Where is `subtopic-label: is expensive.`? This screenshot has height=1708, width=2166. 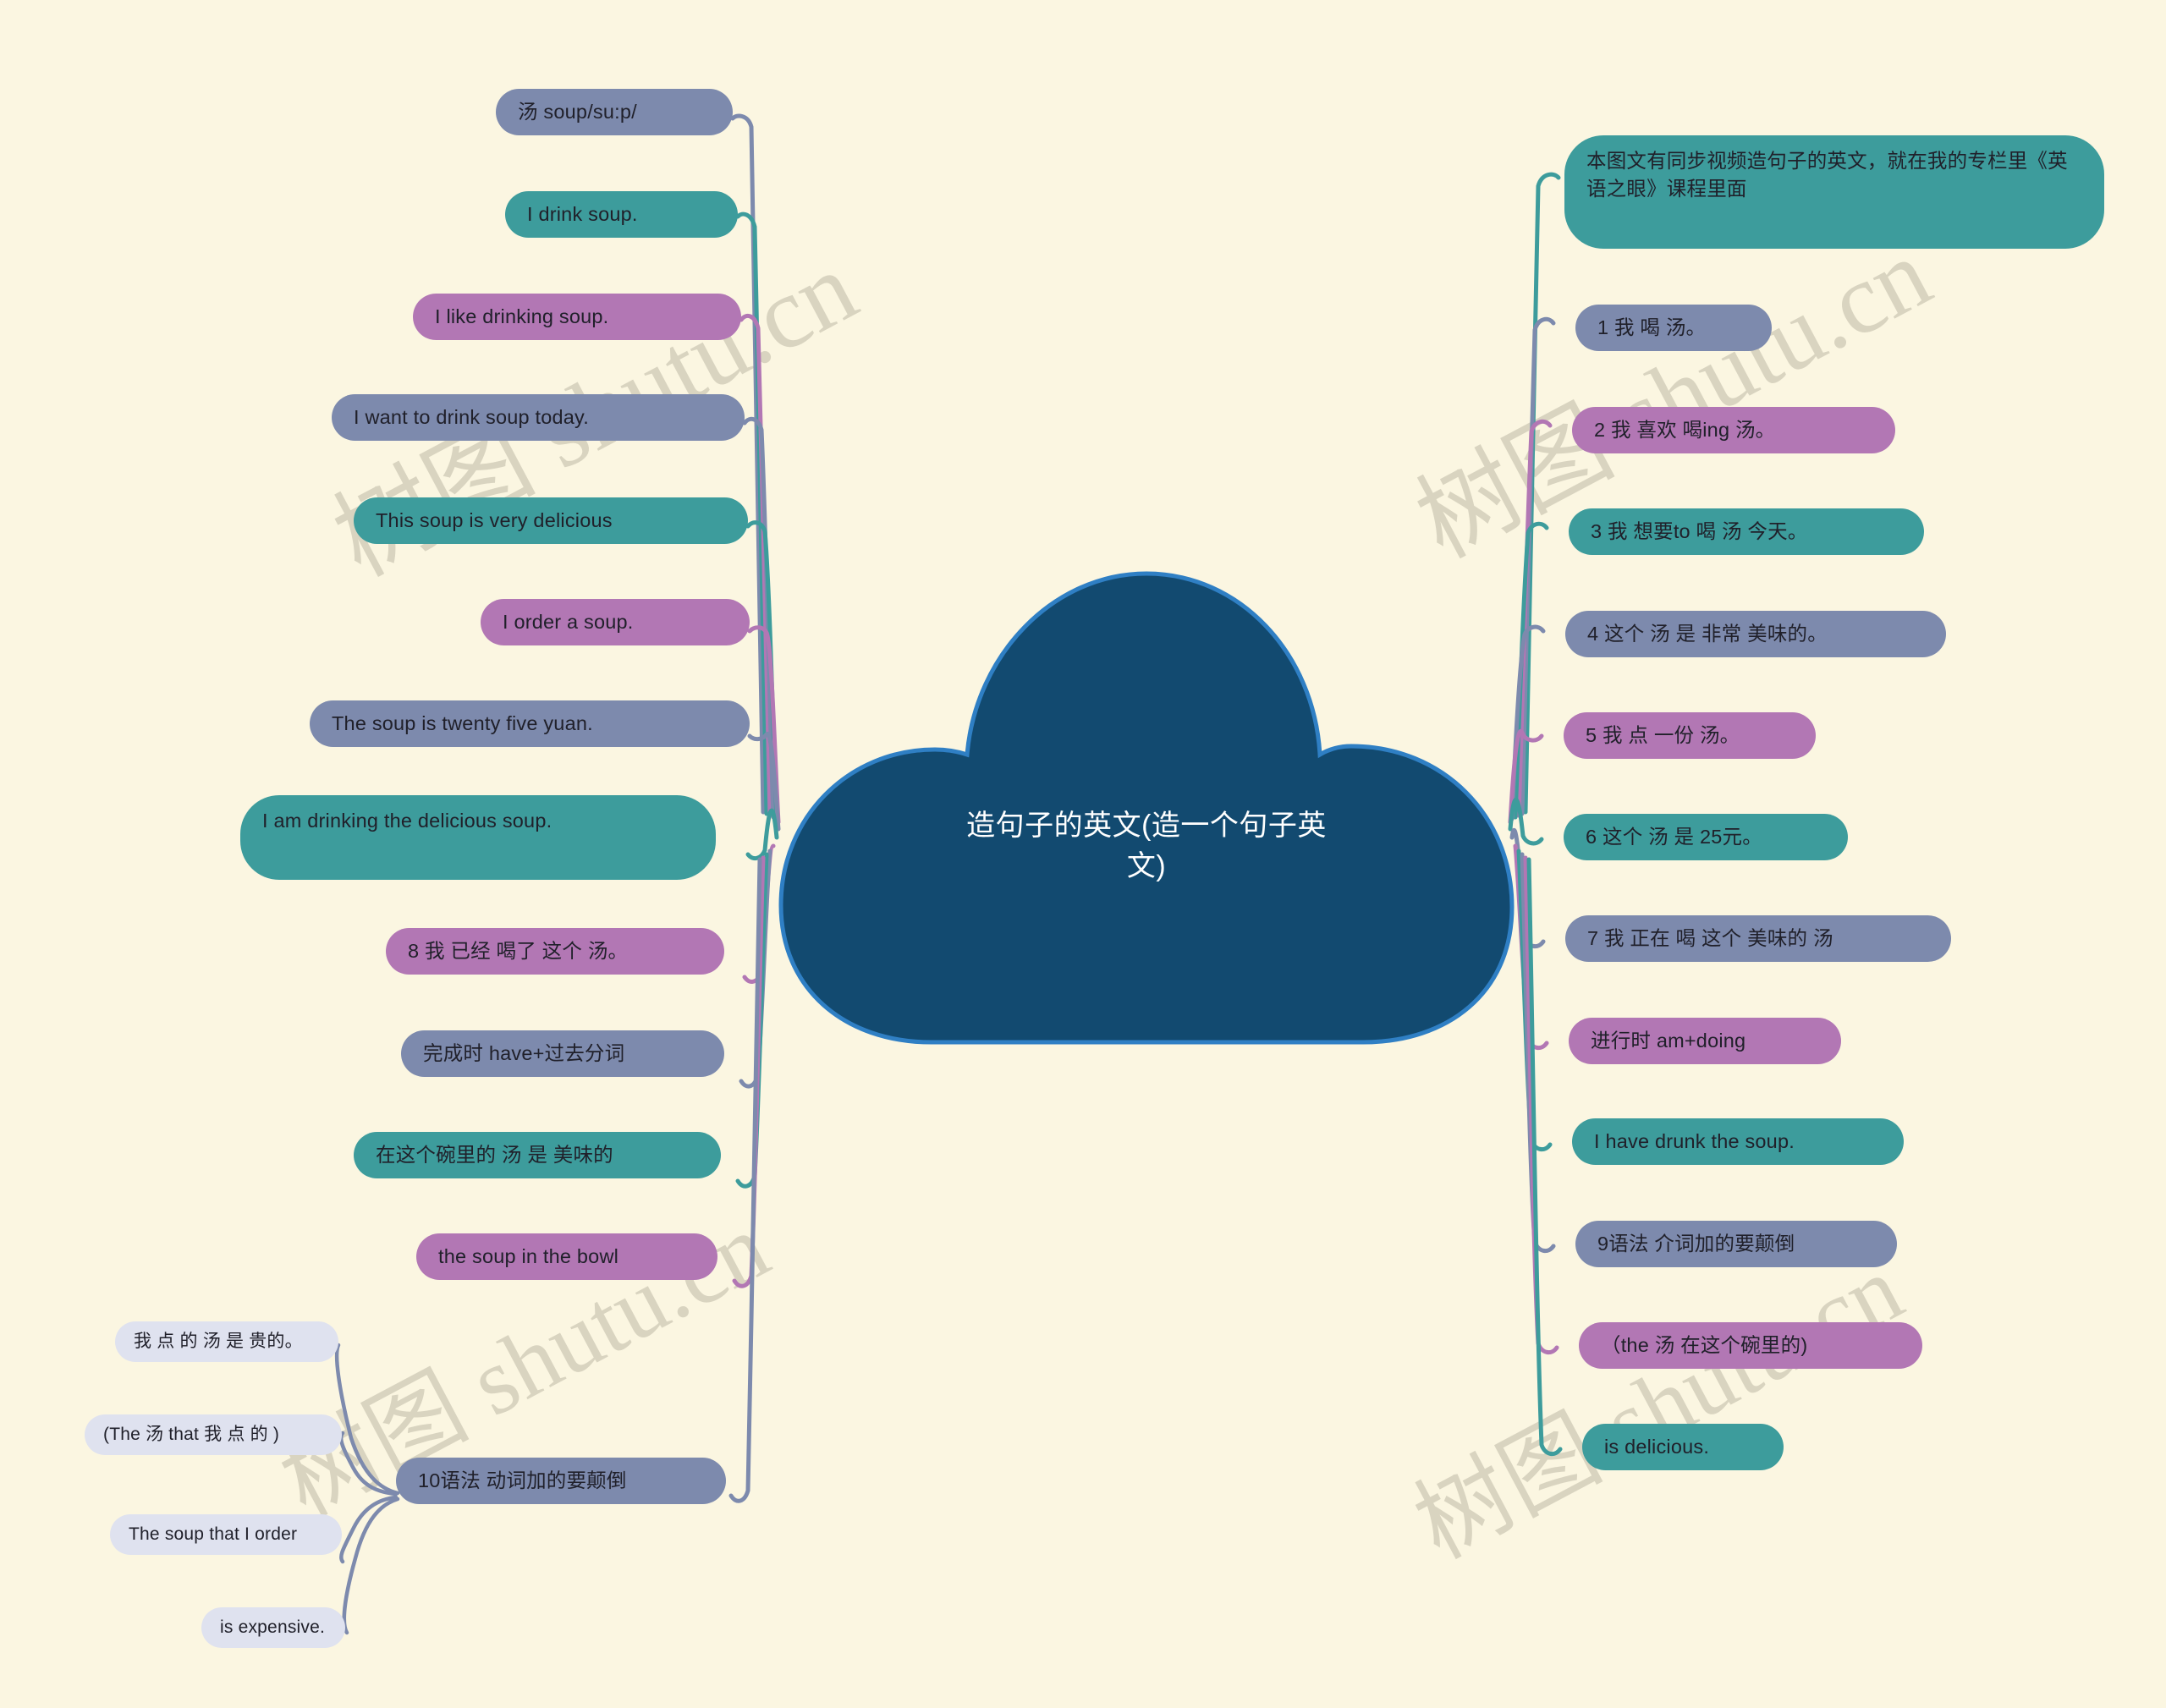 subtopic-label: is expensive. is located at coordinates (272, 1627).